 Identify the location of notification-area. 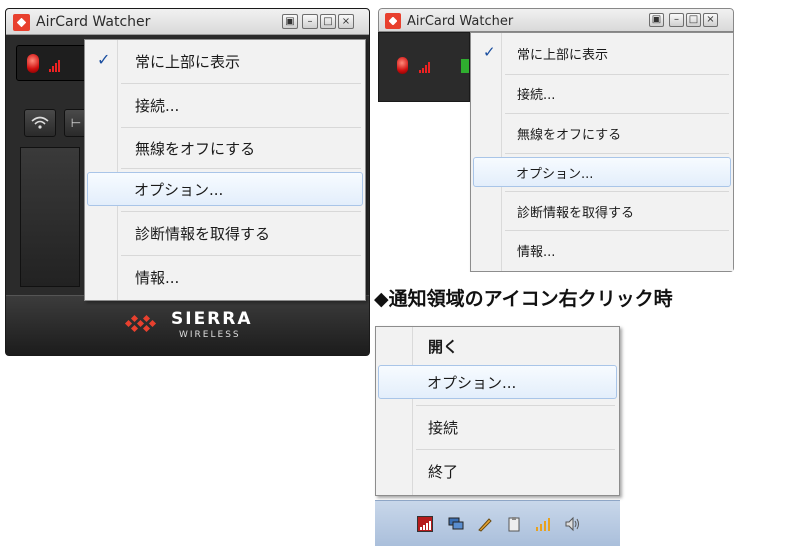
(497, 523).